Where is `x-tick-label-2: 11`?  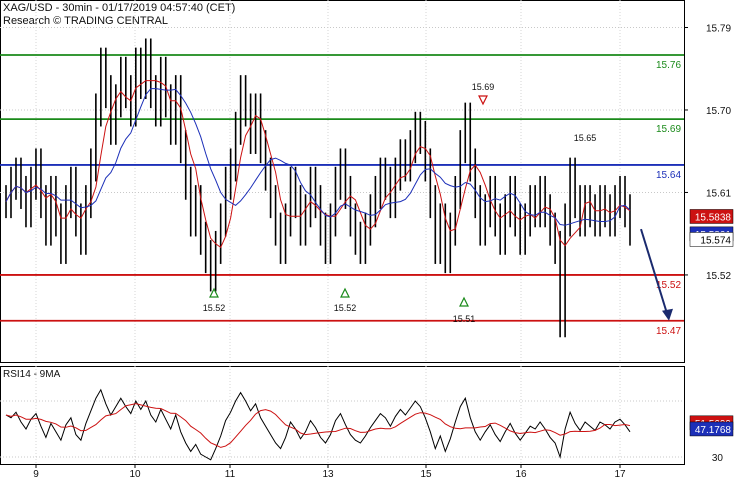 x-tick-label-2: 11 is located at coordinates (230, 474).